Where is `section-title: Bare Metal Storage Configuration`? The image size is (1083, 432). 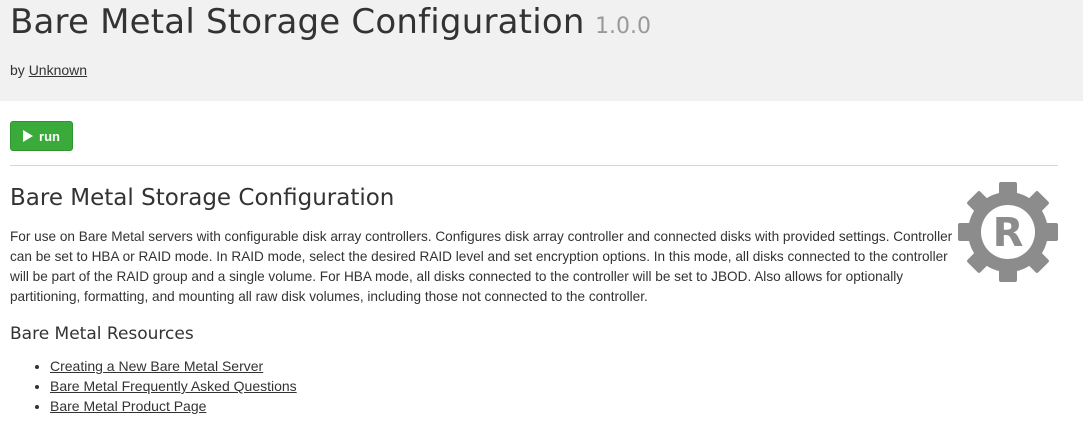 section-title: Bare Metal Storage Configuration is located at coordinates (202, 198).